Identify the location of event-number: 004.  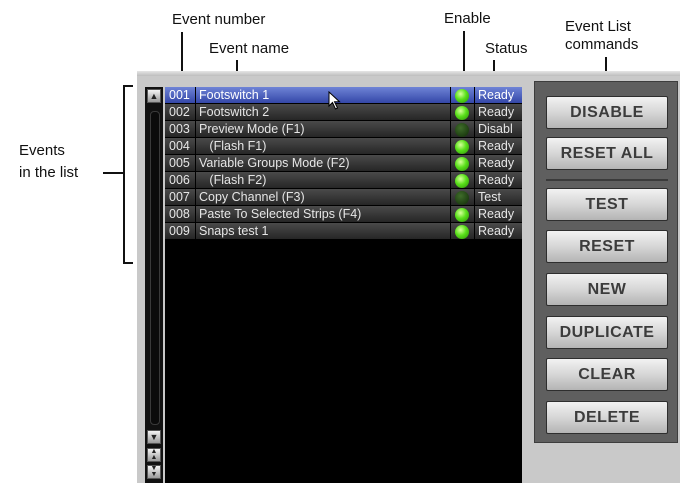
(179, 146).